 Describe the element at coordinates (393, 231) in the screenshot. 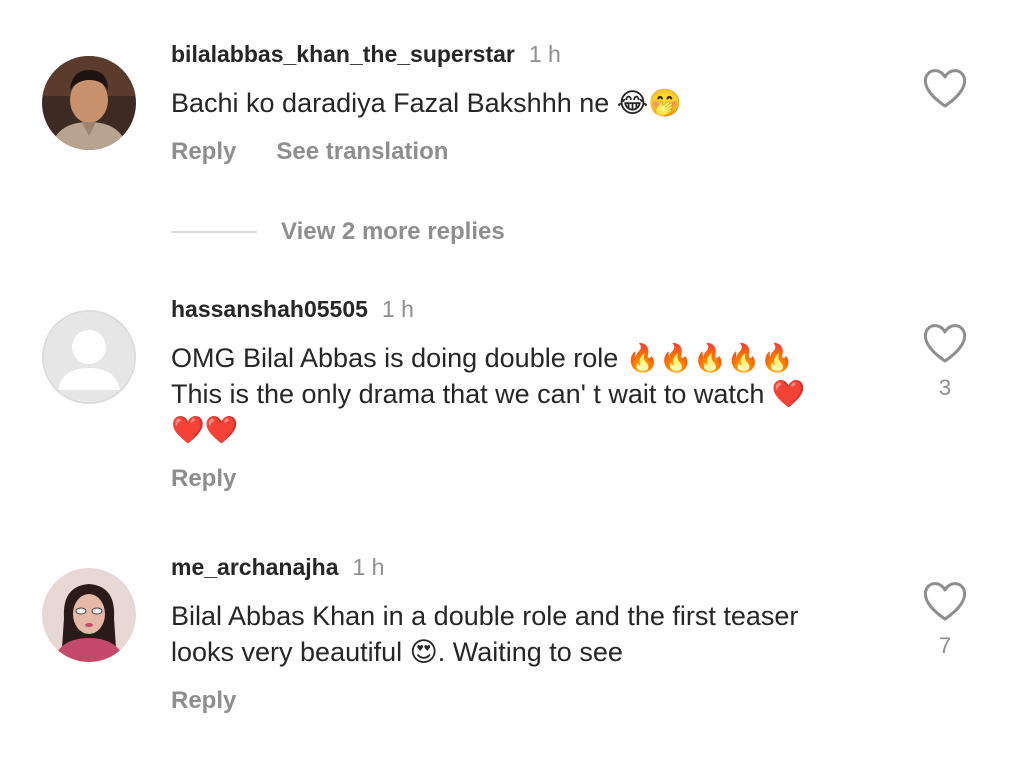

I see `view-more-replies-label: View 2 more replies` at that location.